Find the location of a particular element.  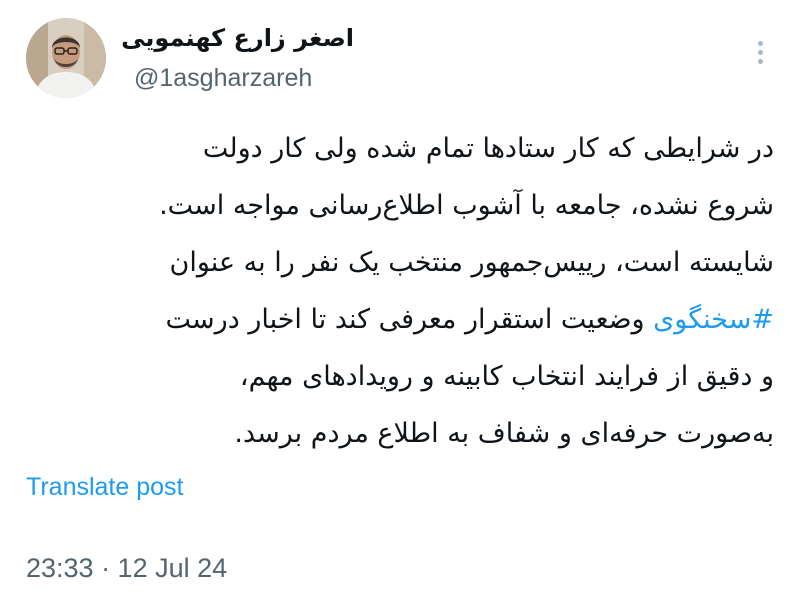

tweet-line-rest: وضعیت استقرار معرفی کند تا اخبار درست is located at coordinates (405, 319).